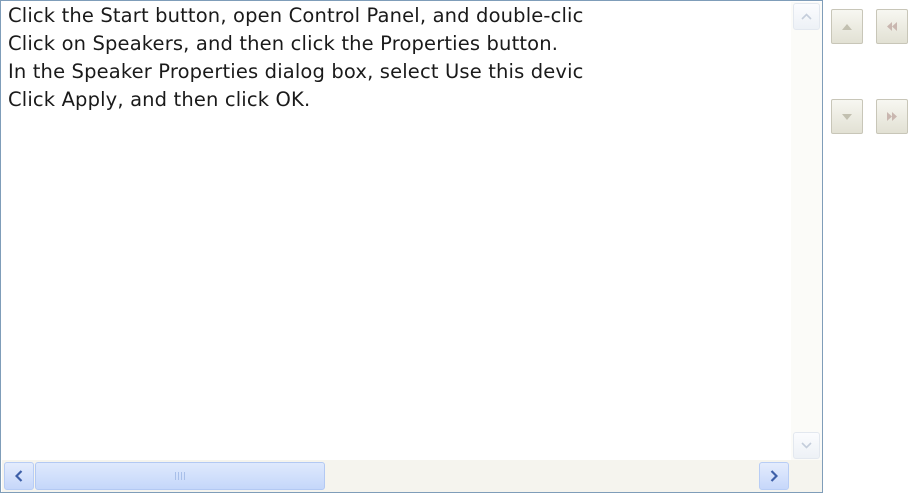 This screenshot has height=493, width=913. I want to click on triangle-down-icon, so click(847, 116).